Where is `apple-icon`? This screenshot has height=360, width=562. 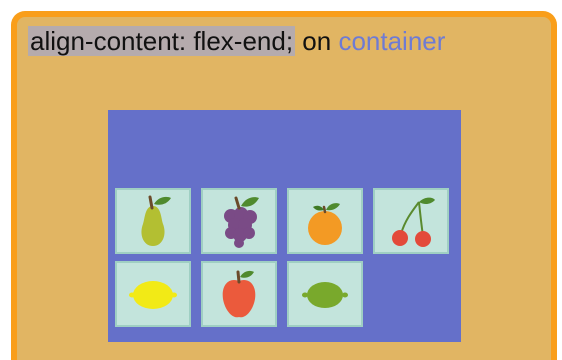 apple-icon is located at coordinates (239, 294).